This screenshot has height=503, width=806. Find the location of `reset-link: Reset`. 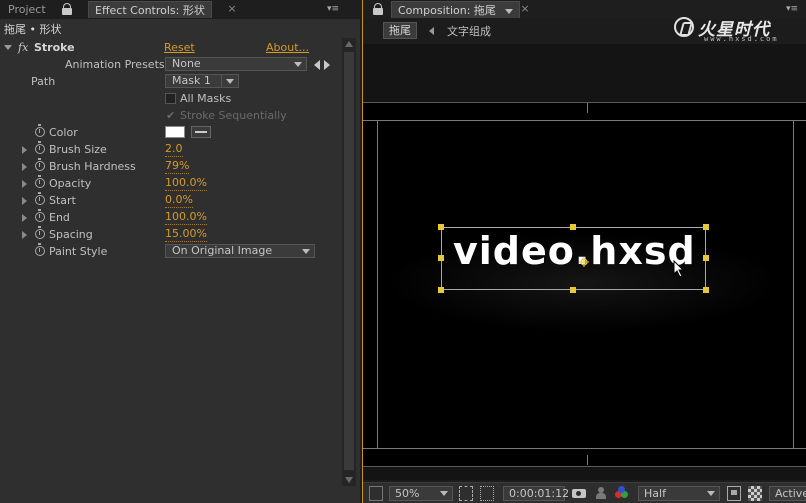

reset-link: Reset is located at coordinates (179, 47).